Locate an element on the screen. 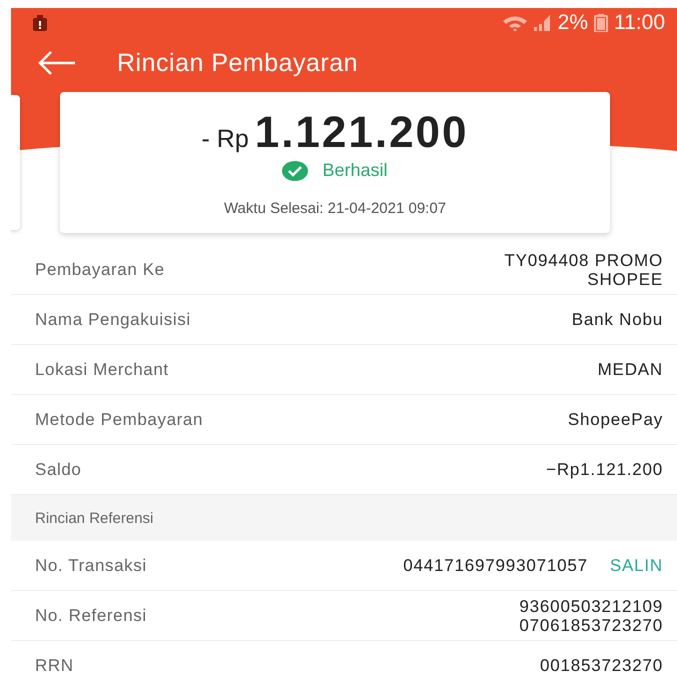 Image resolution: width=677 pixels, height=679 pixels. battery-percent: 2% is located at coordinates (573, 23).